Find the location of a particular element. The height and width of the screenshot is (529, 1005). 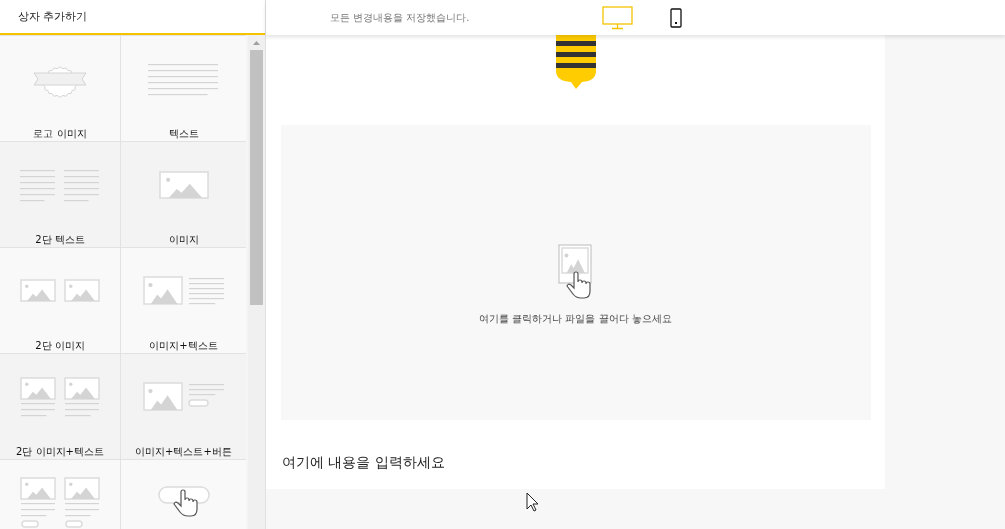

block-tile: 2단 이미지+텍스트 is located at coordinates (60, 406).